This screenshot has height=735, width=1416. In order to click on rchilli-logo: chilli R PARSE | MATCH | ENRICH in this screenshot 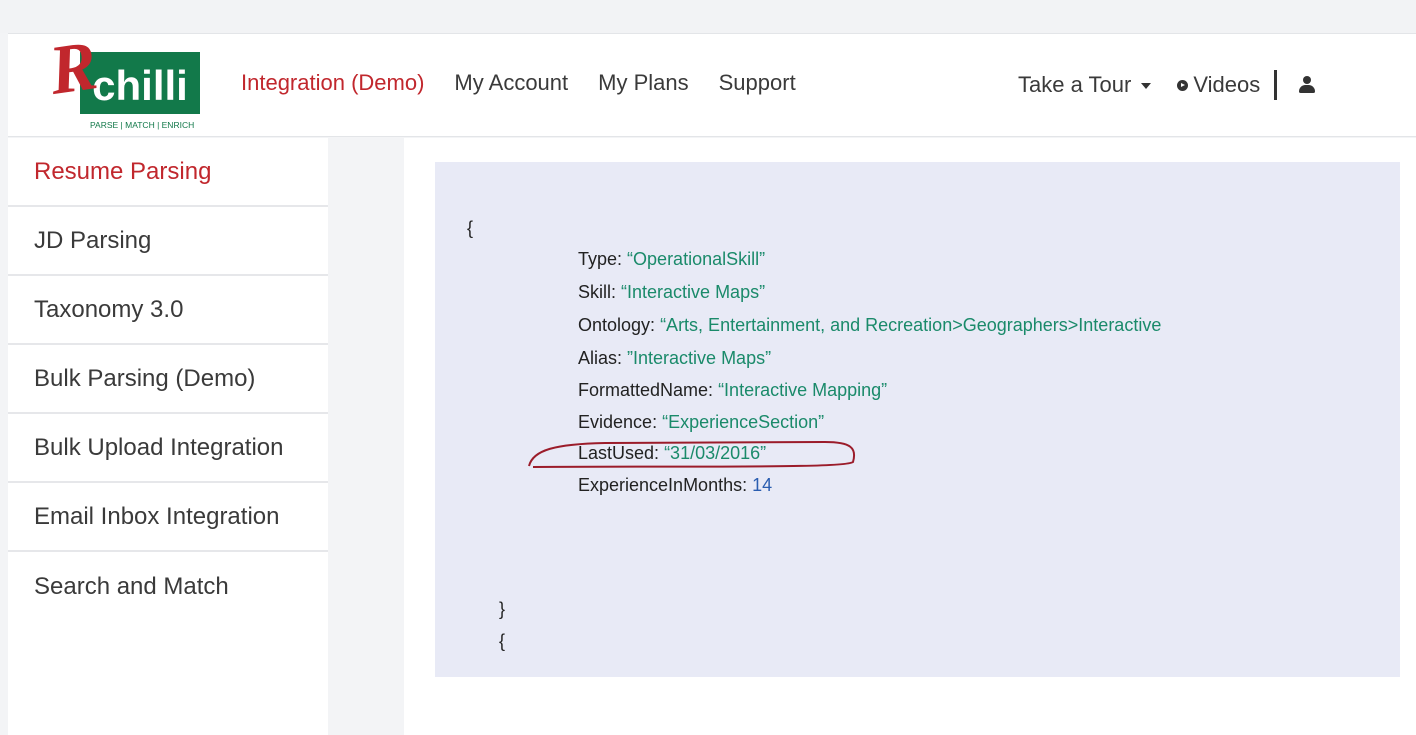, I will do `click(125, 80)`.